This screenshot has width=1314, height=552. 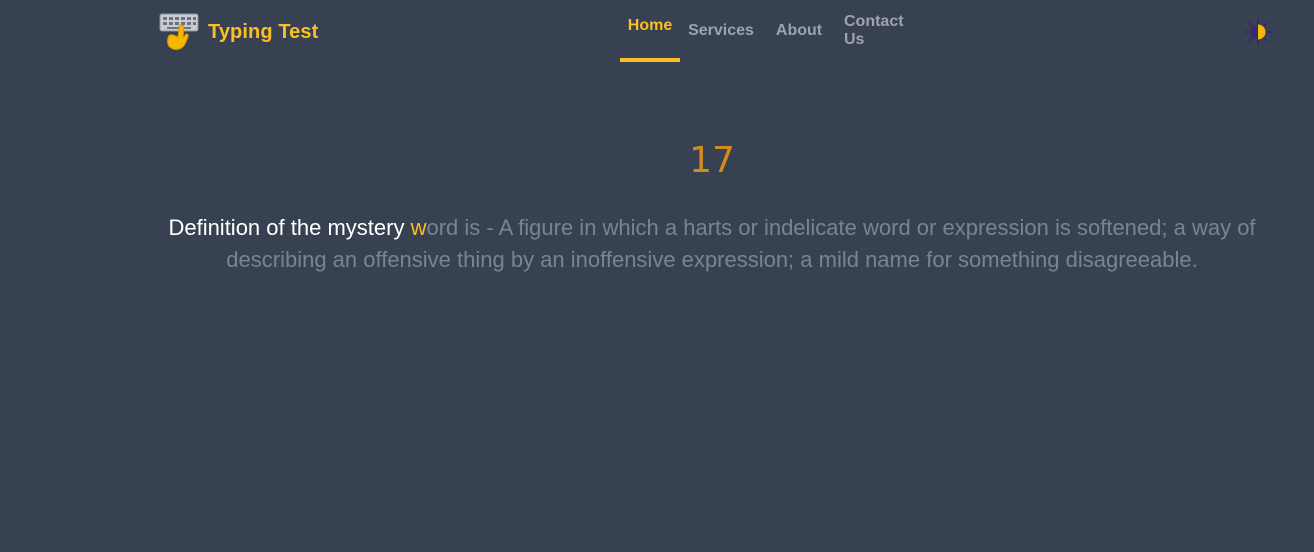 I want to click on nav-item-label: About, so click(x=799, y=30).